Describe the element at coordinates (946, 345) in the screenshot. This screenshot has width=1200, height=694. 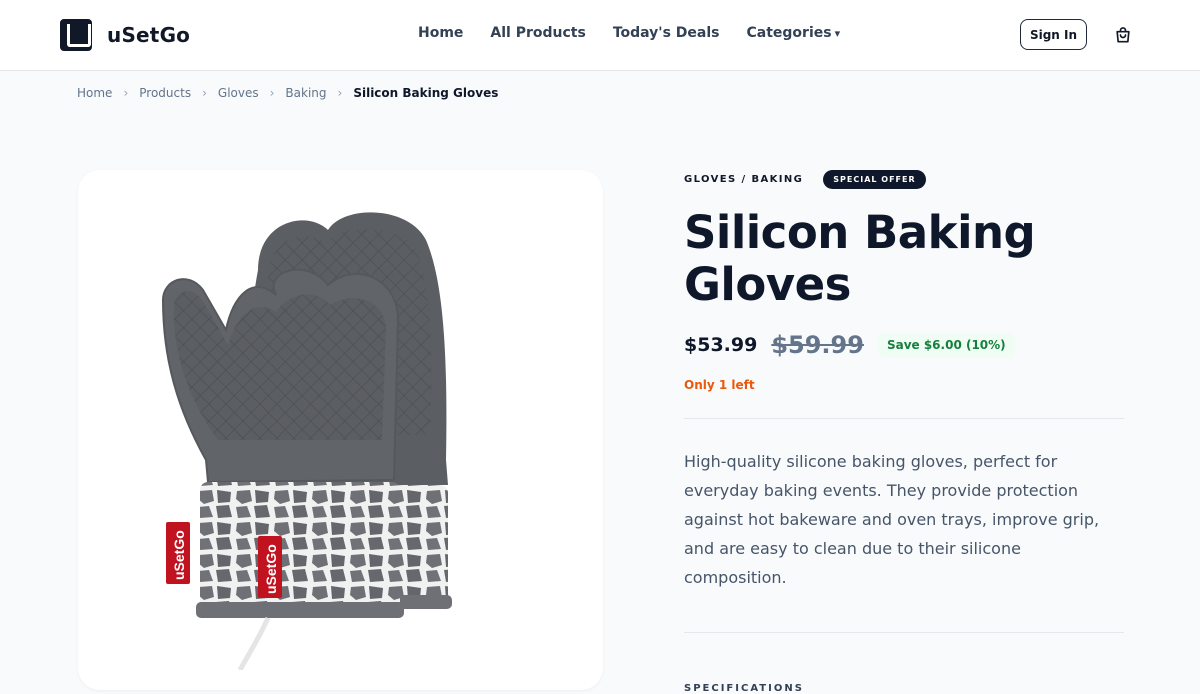
I see `savings-badge: Save $6.00 (10%)` at that location.